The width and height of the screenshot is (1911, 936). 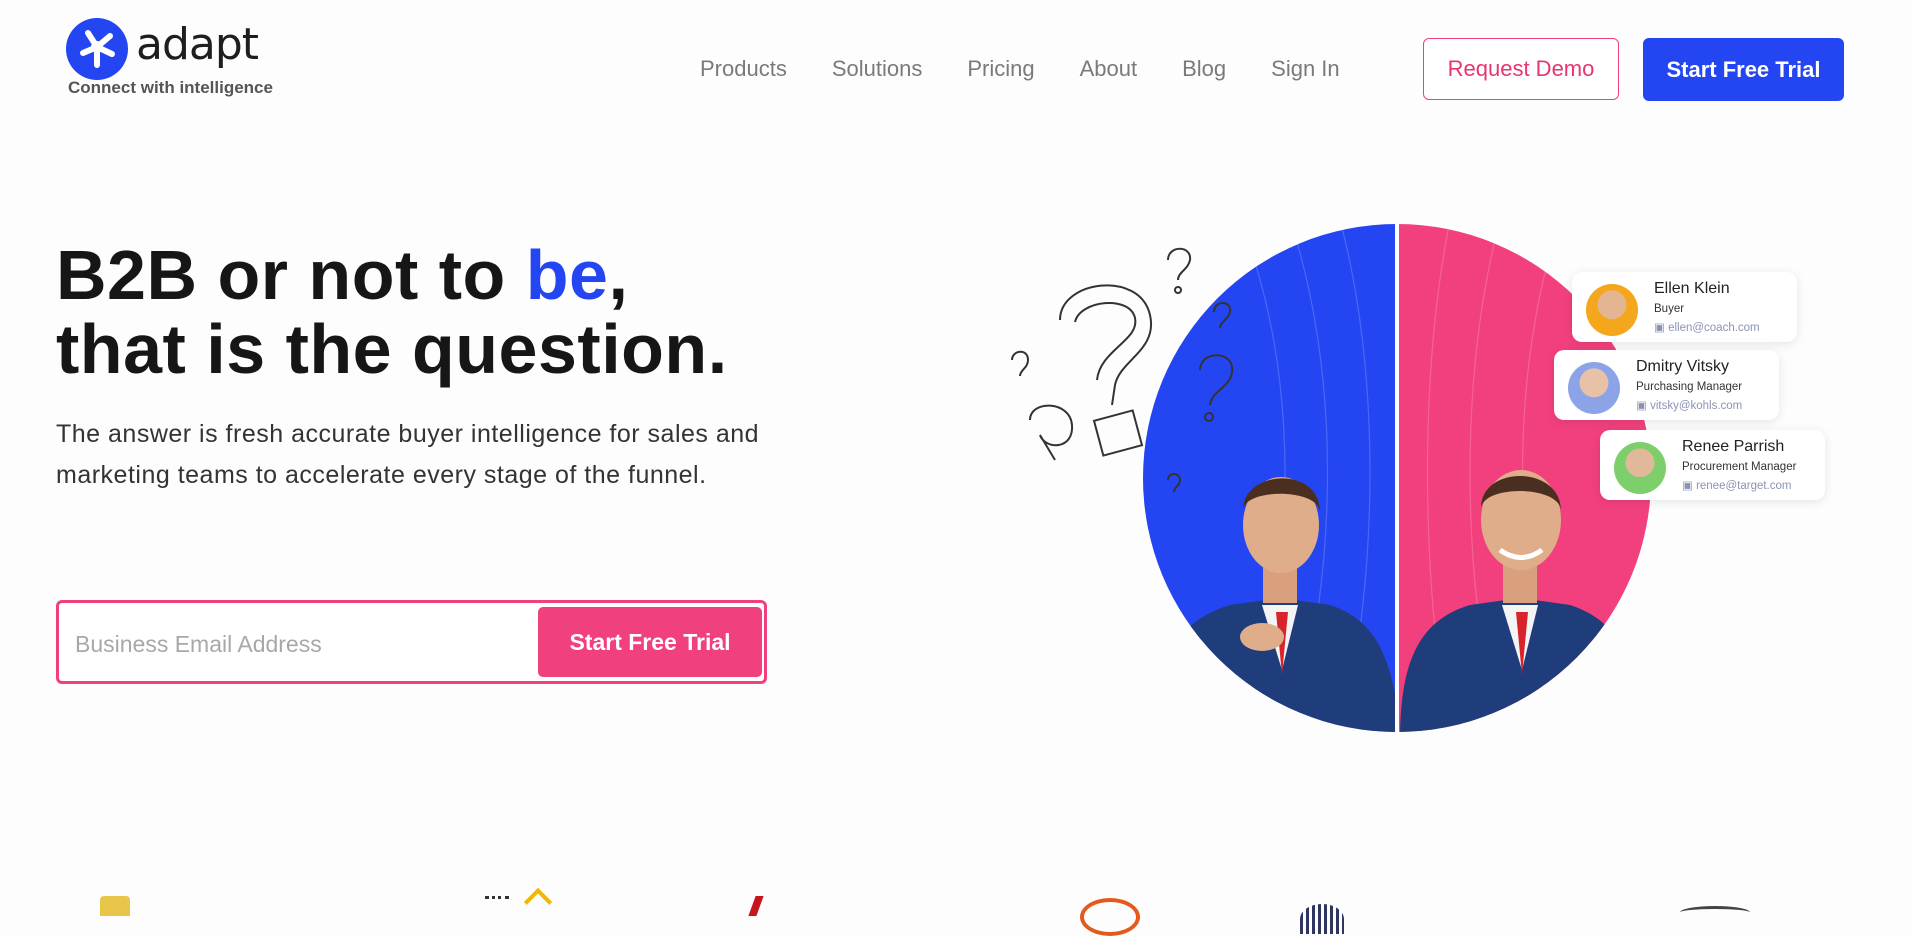 What do you see at coordinates (1109, 69) in the screenshot?
I see `nav-about: About` at bounding box center [1109, 69].